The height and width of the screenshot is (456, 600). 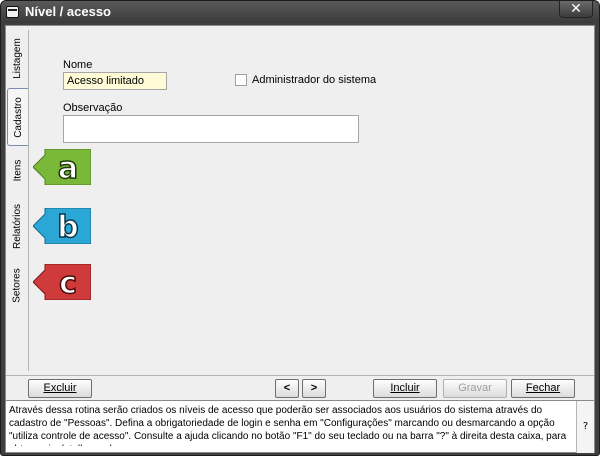 What do you see at coordinates (12, 12) in the screenshot?
I see `window-menu-icon` at bounding box center [12, 12].